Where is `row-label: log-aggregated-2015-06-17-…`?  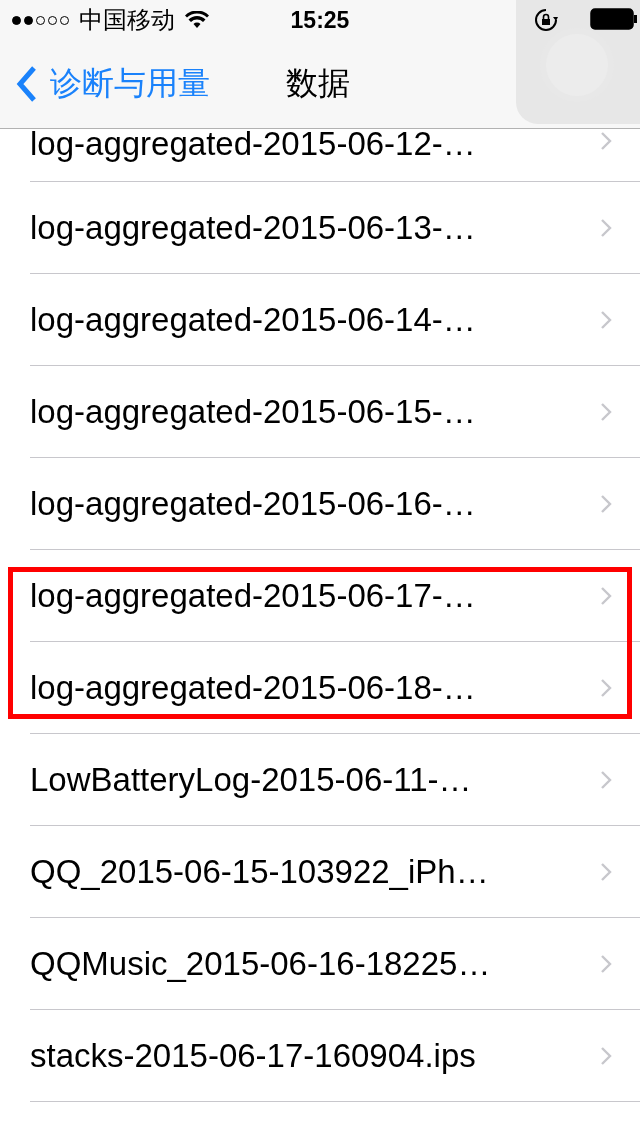
row-label: log-aggregated-2015-06-17-… is located at coordinates (253, 595).